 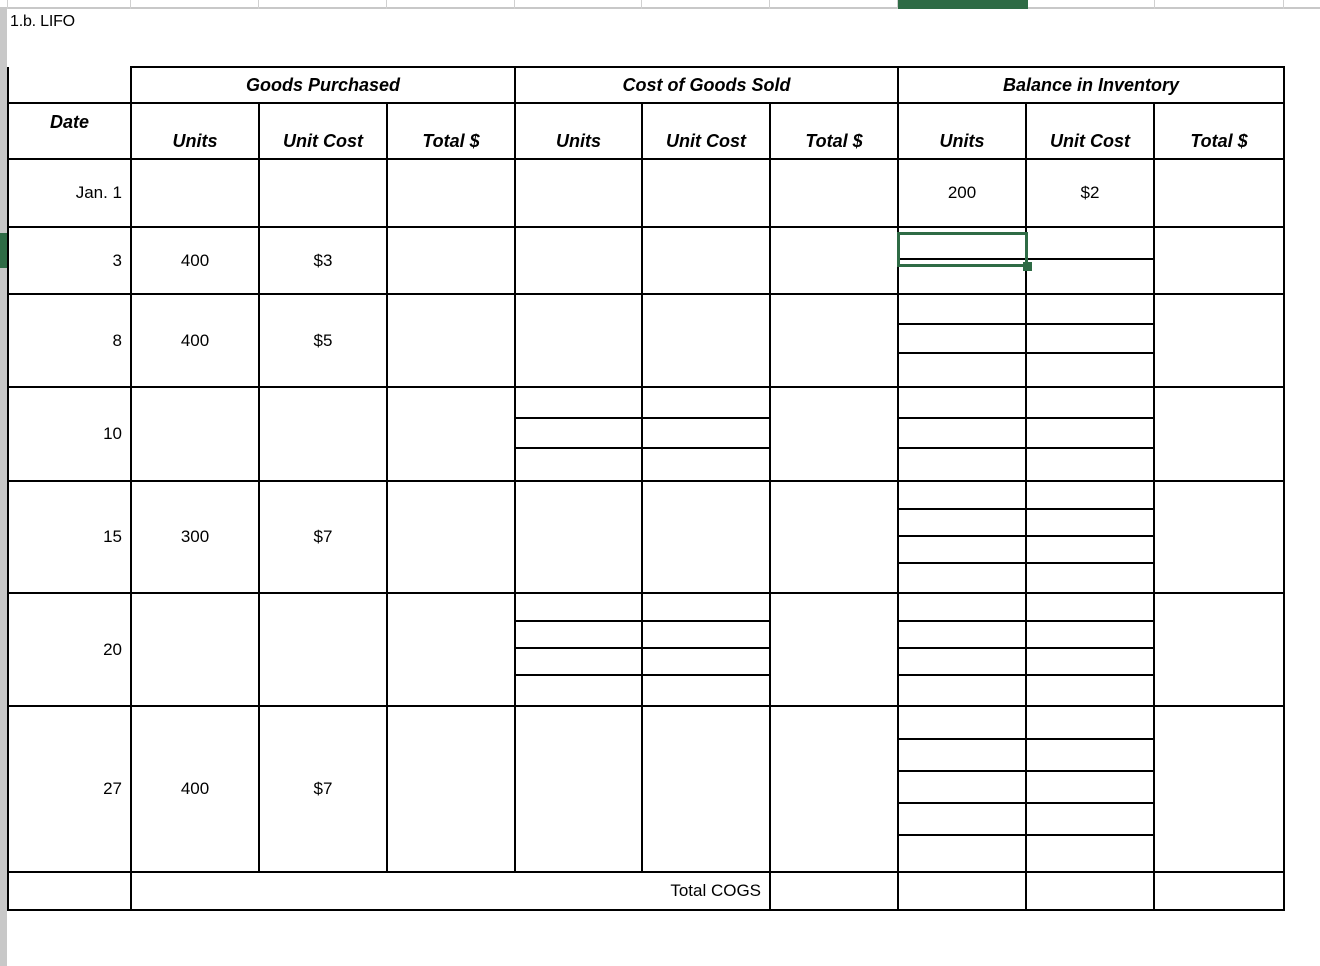 What do you see at coordinates (69, 434) in the screenshot?
I see `cell-date: 10` at bounding box center [69, 434].